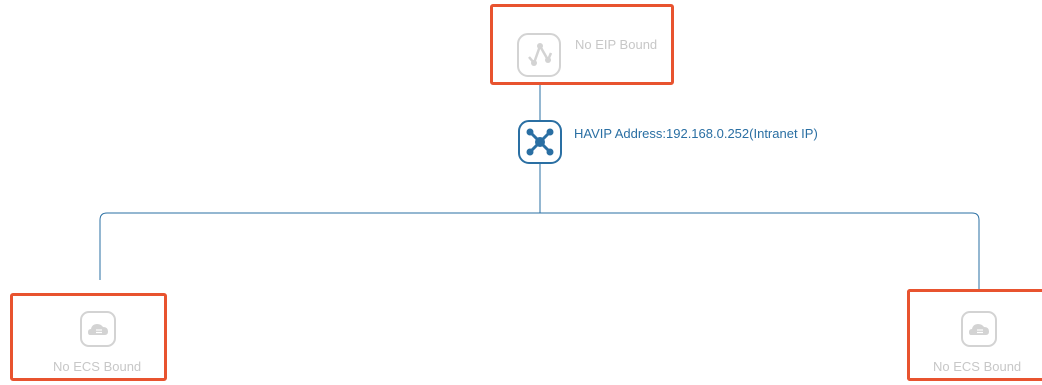 The image size is (1042, 385). Describe the element at coordinates (539, 55) in the screenshot. I see `eip-icon` at that location.